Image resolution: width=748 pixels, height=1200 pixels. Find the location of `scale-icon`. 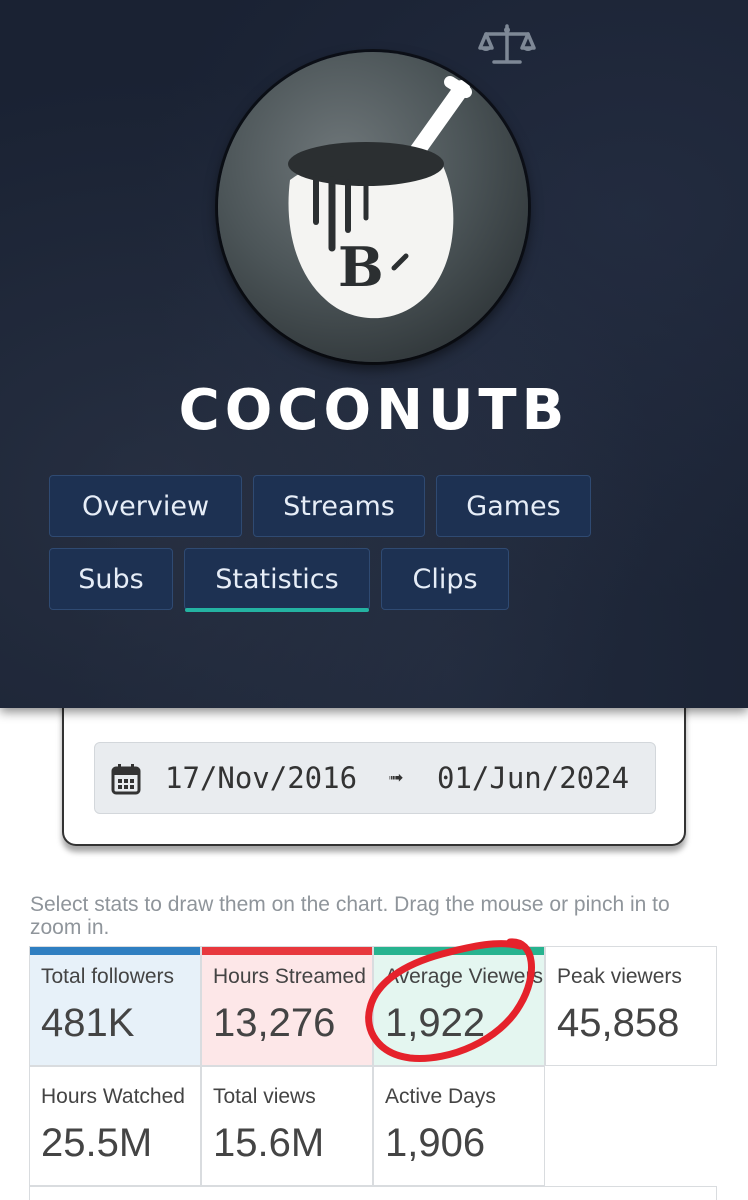

scale-icon is located at coordinates (507, 44).